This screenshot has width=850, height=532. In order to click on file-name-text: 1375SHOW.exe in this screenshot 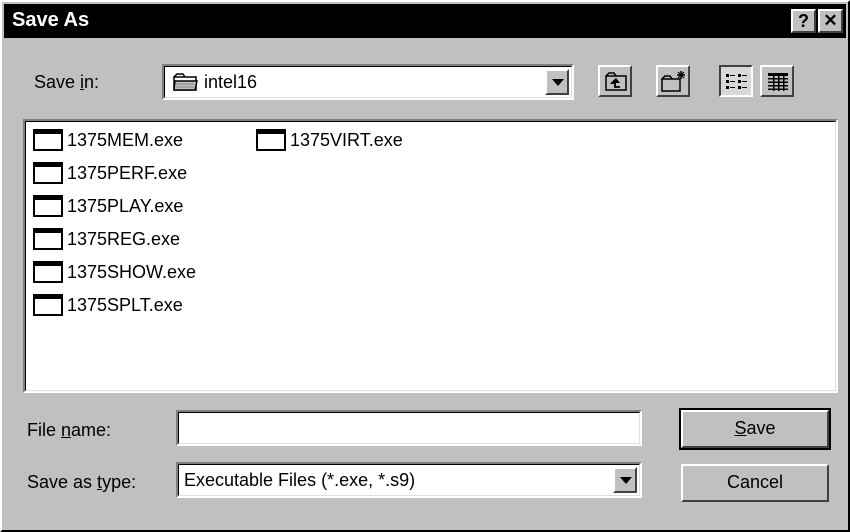, I will do `click(132, 271)`.